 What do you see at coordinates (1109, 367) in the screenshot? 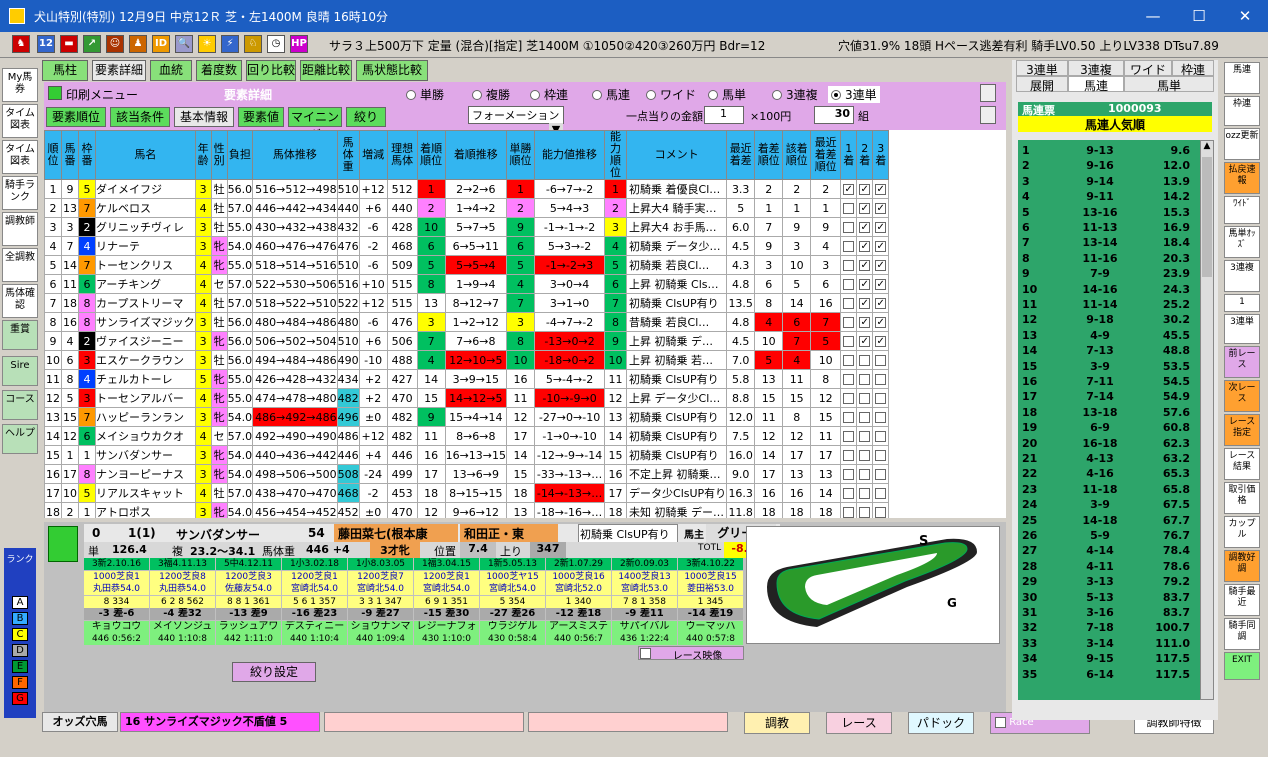
I see `odds-row: 15 3-9 53.5` at bounding box center [1109, 367].